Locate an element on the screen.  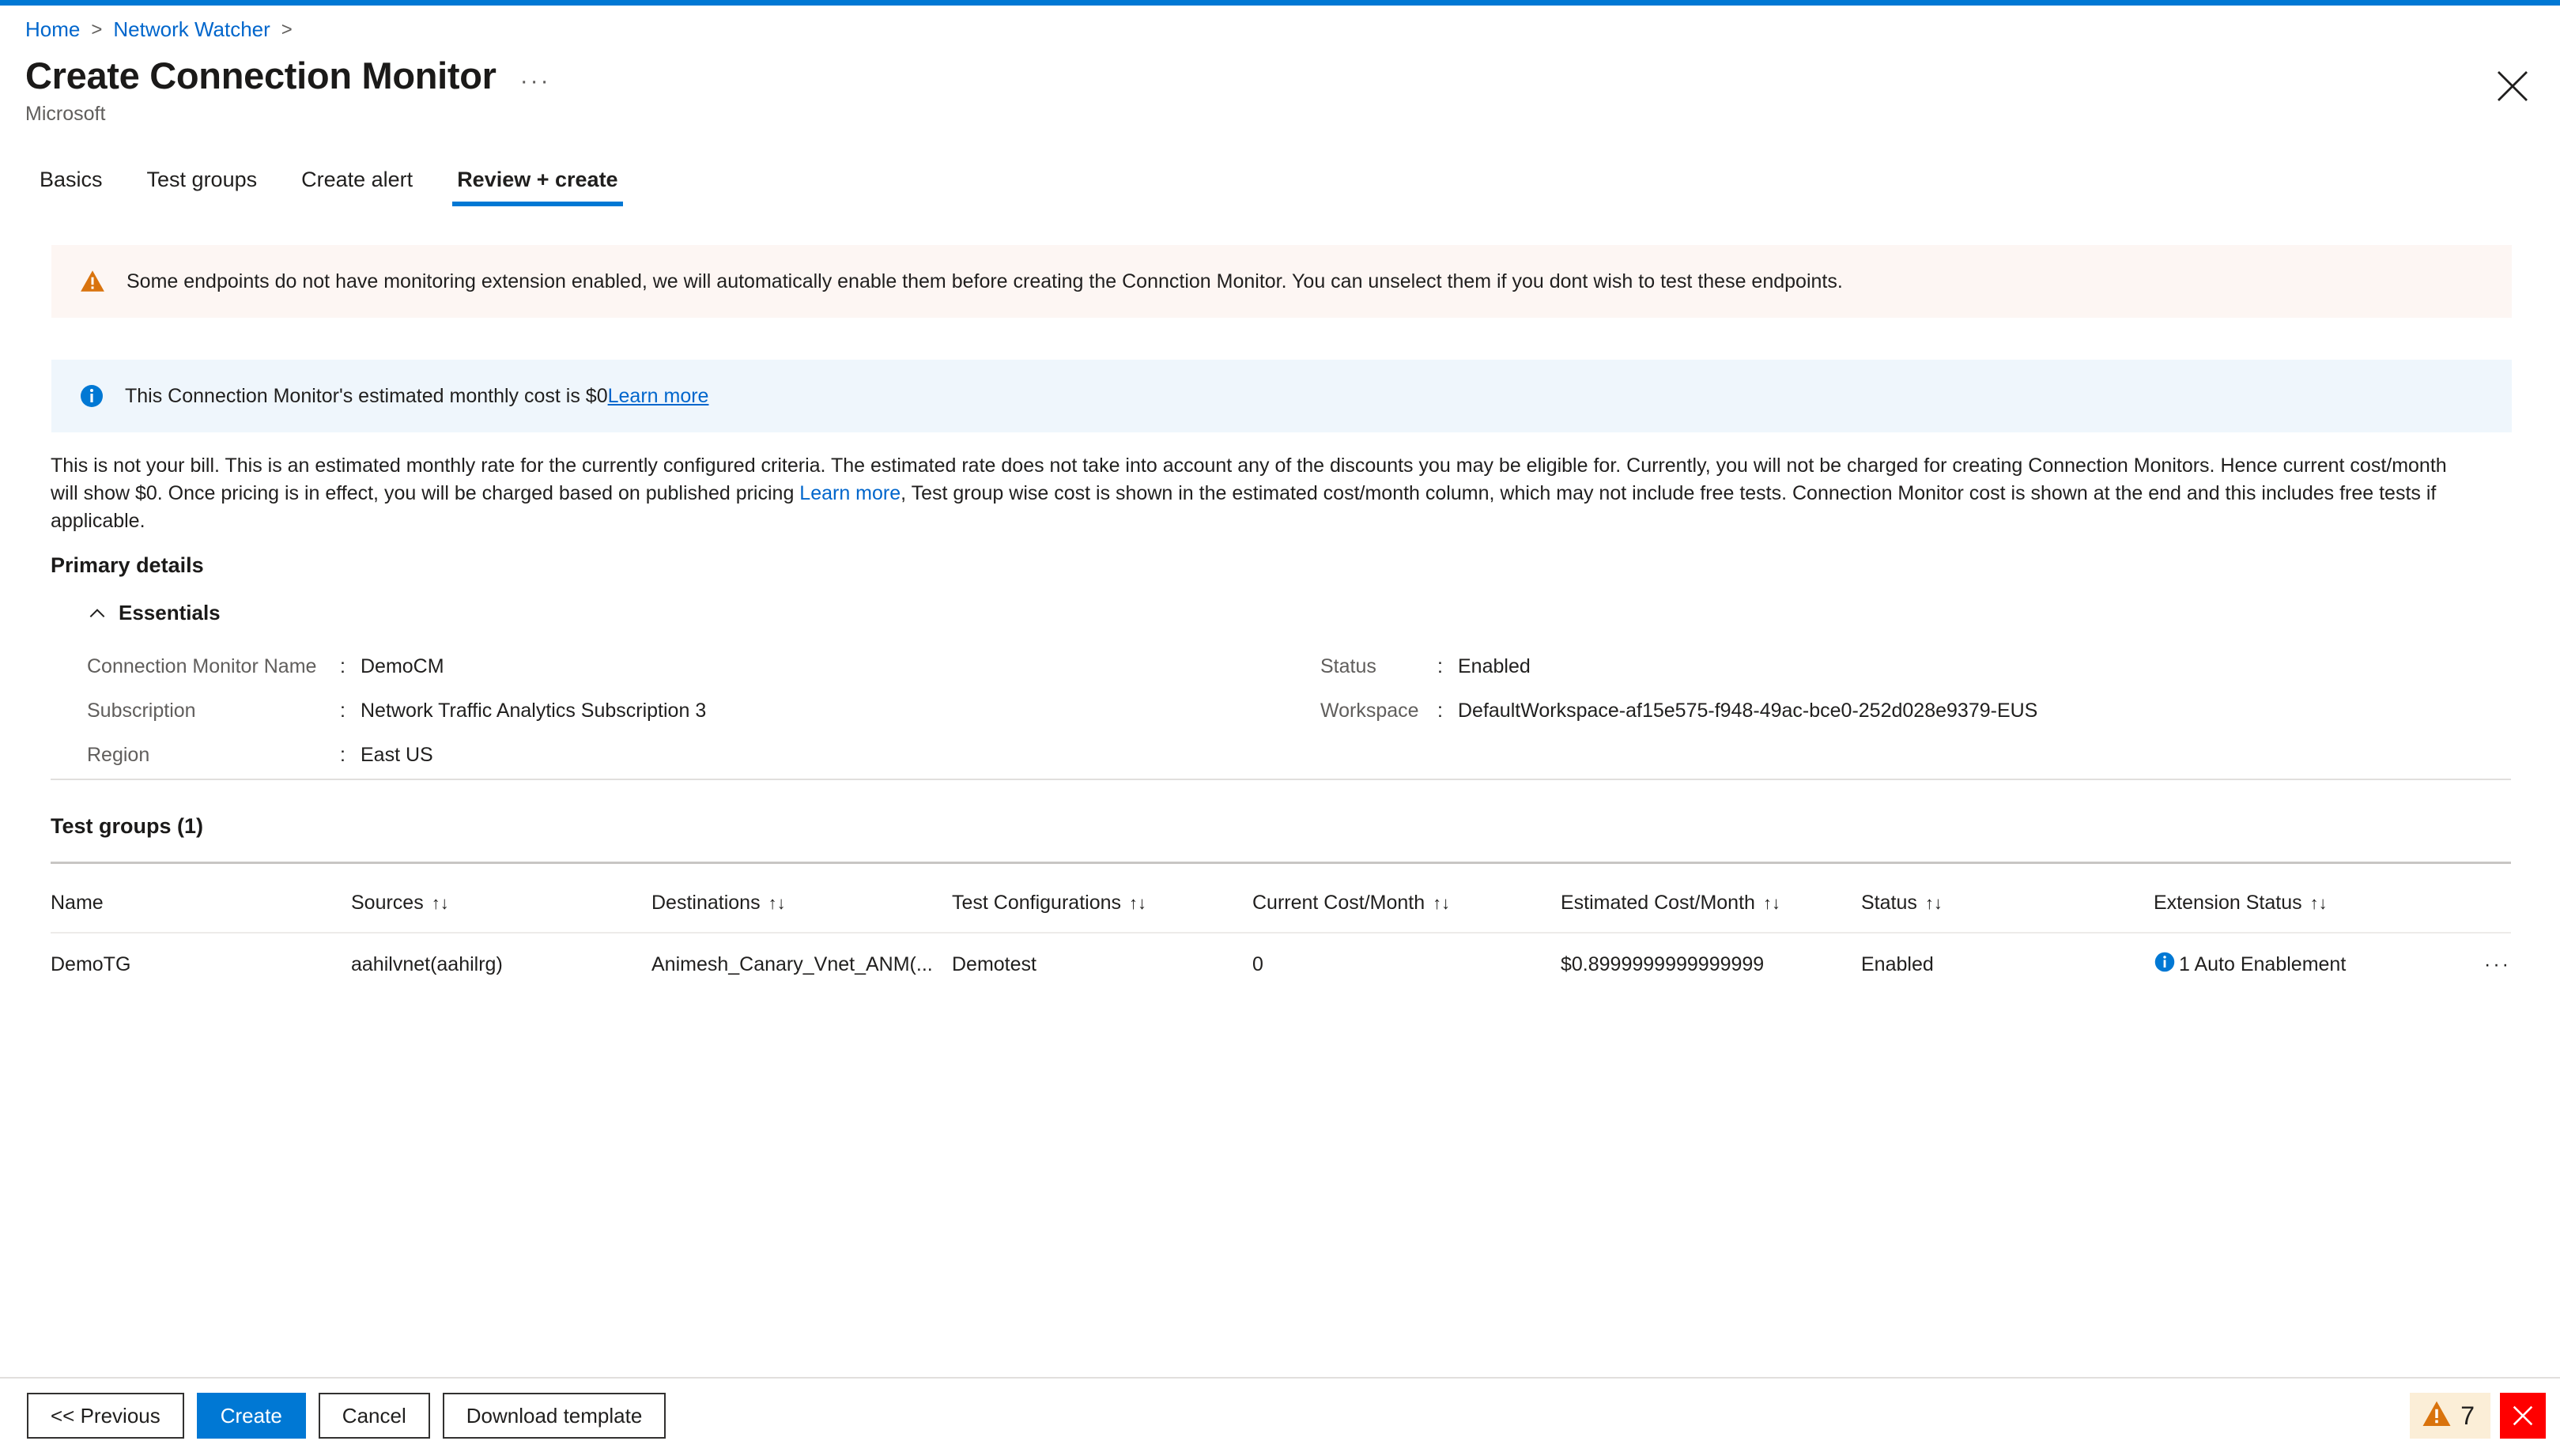
test-groups-heading: Test groups (1) is located at coordinates (127, 826).